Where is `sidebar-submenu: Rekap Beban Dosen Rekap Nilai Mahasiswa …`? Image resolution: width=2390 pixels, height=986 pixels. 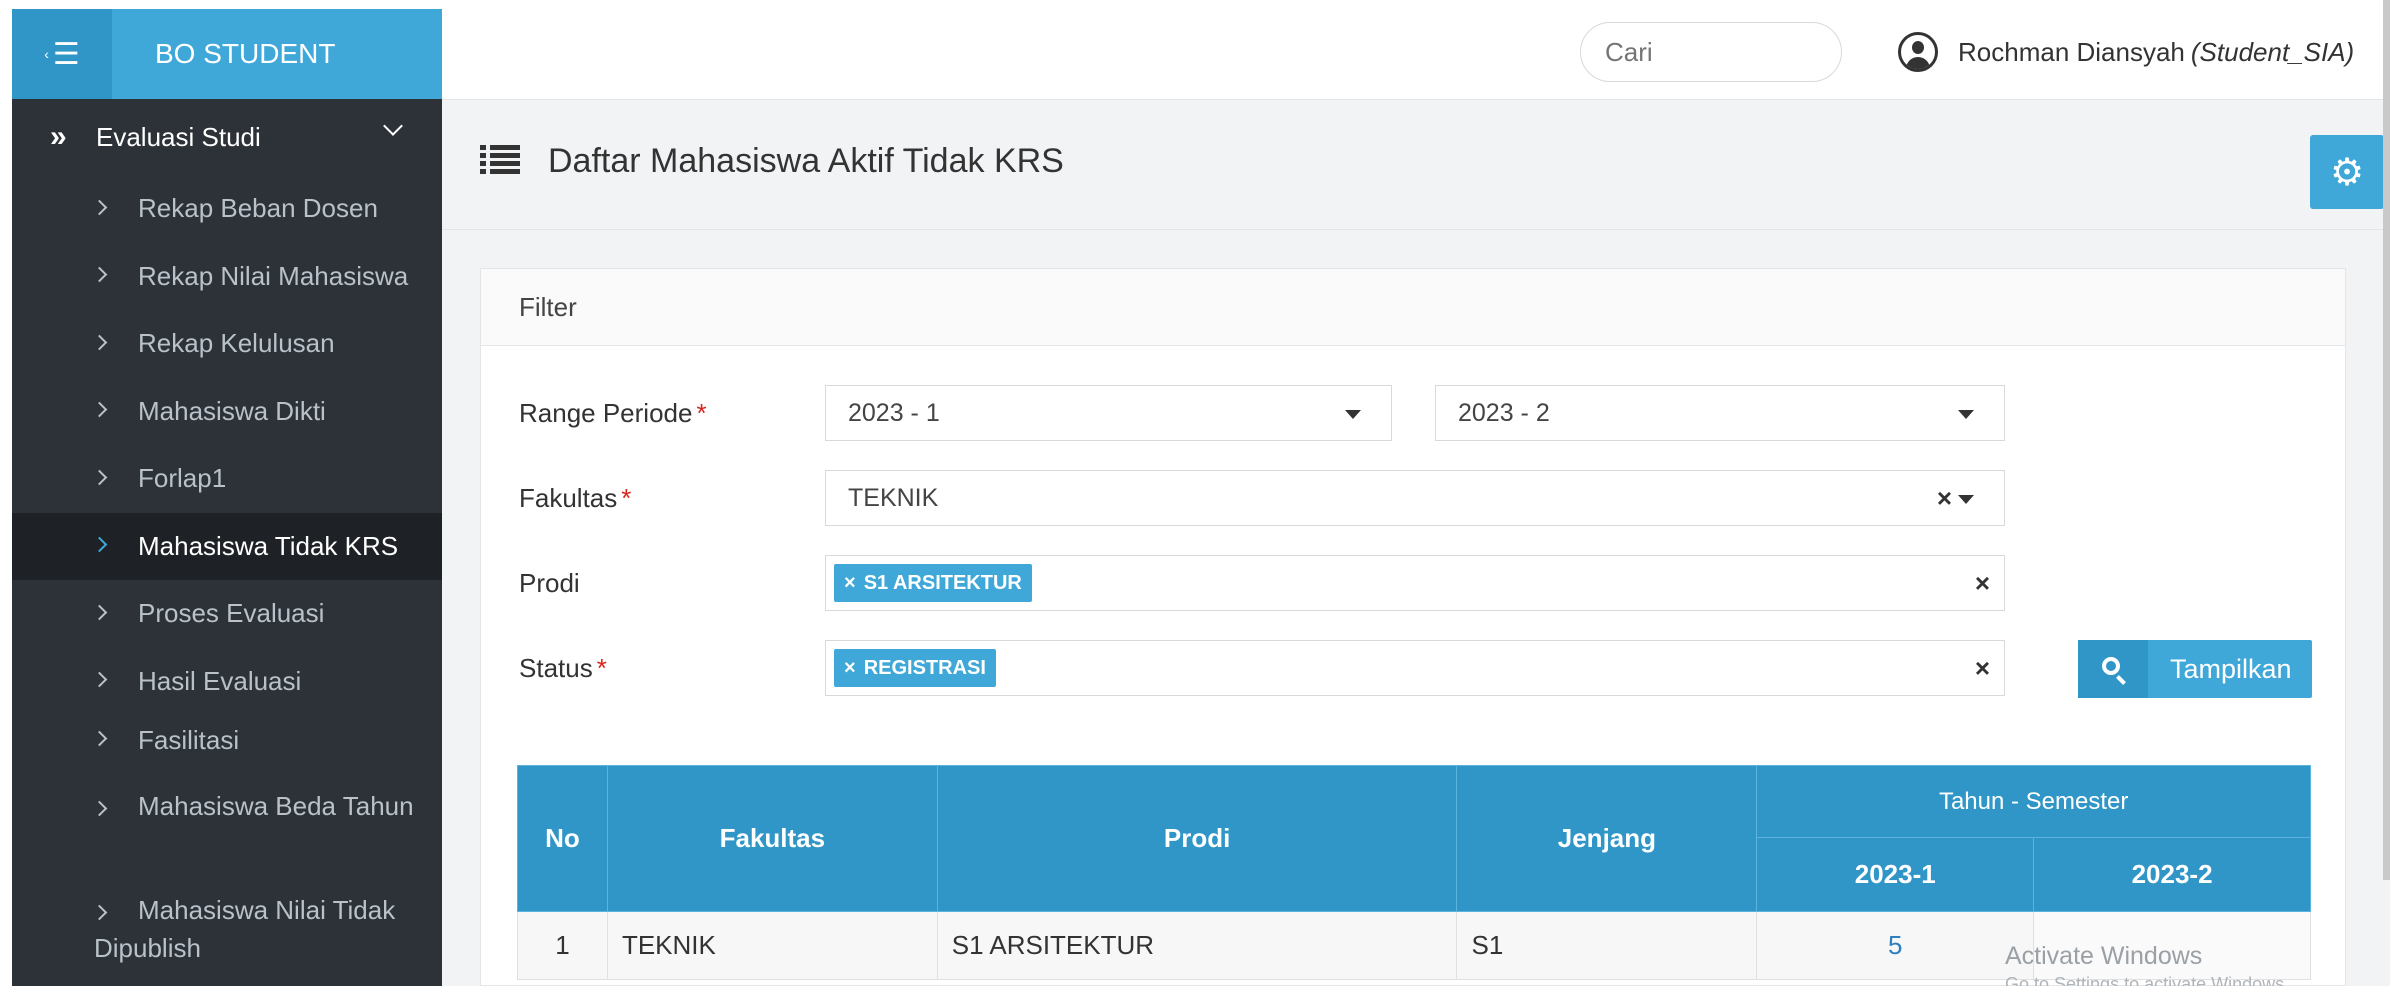
sidebar-submenu: Rekap Beban Dosen Rekap Nilai Mahasiswa … is located at coordinates (227, 574).